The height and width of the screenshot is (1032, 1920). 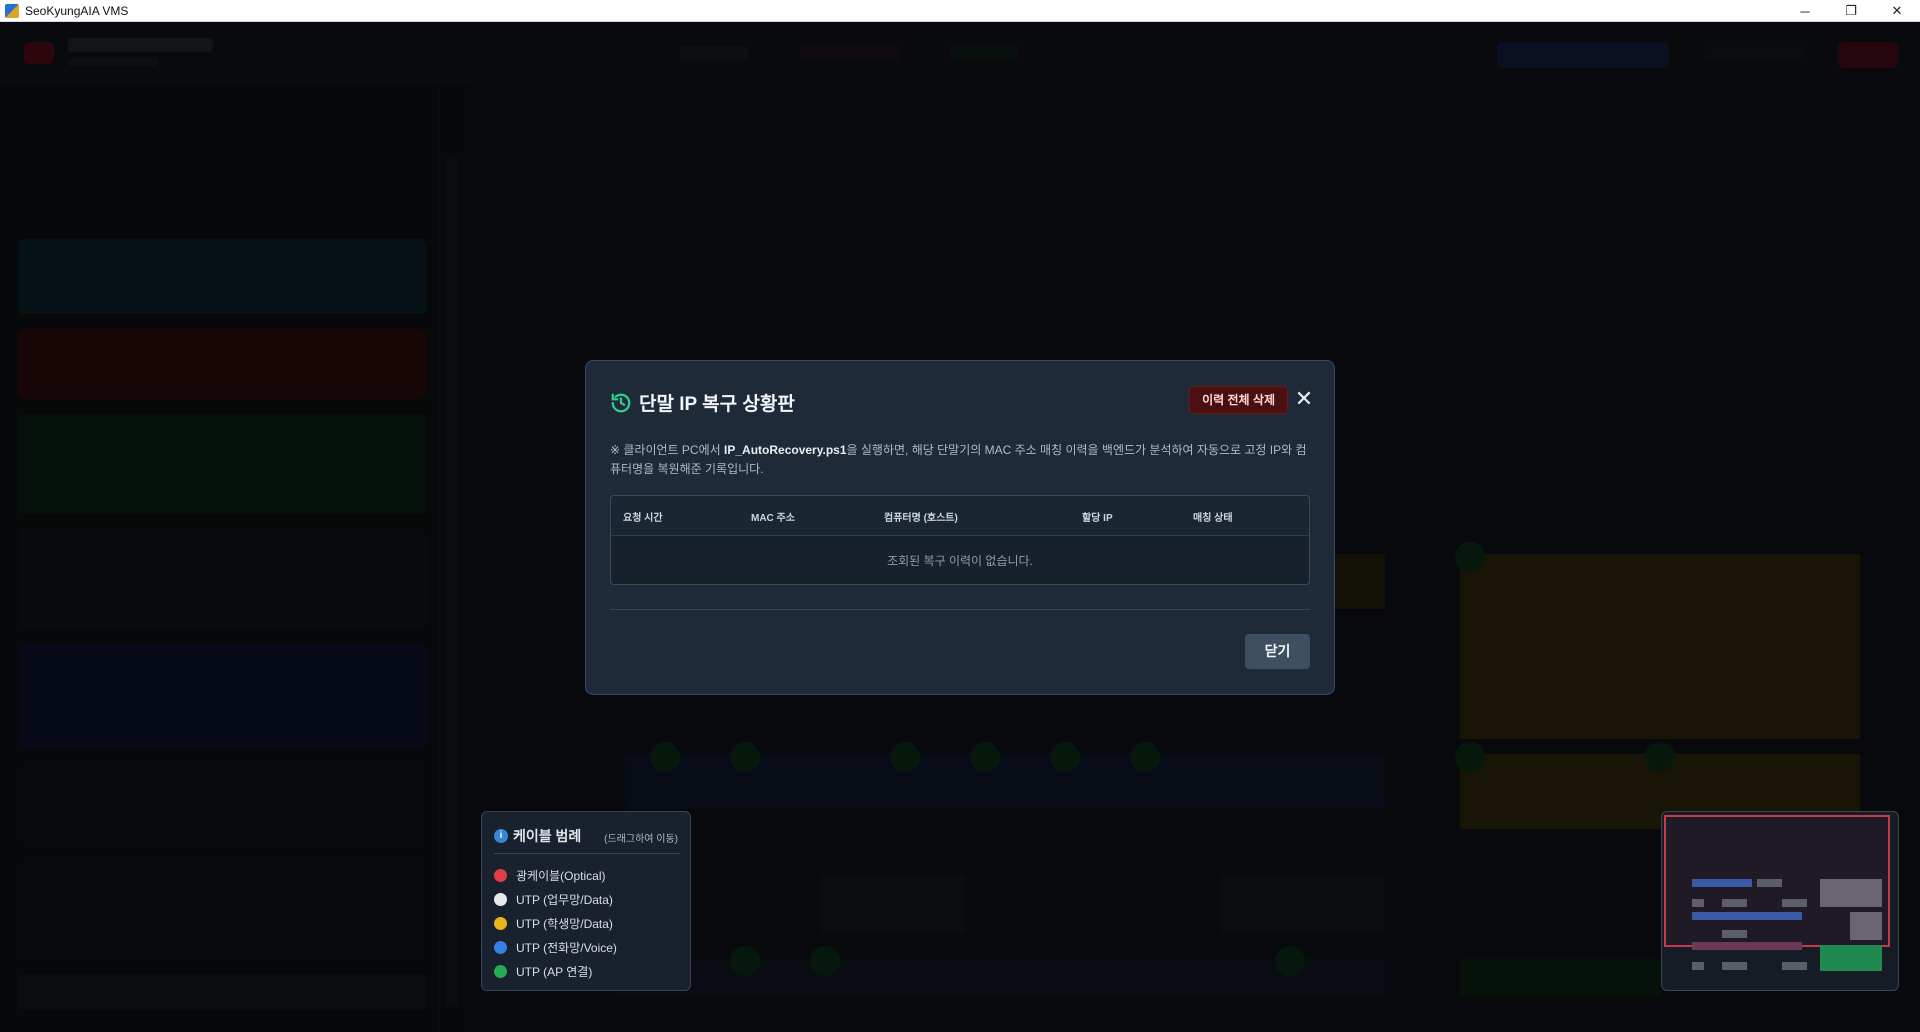 I want to click on voice-color-swatch, so click(x=500, y=947).